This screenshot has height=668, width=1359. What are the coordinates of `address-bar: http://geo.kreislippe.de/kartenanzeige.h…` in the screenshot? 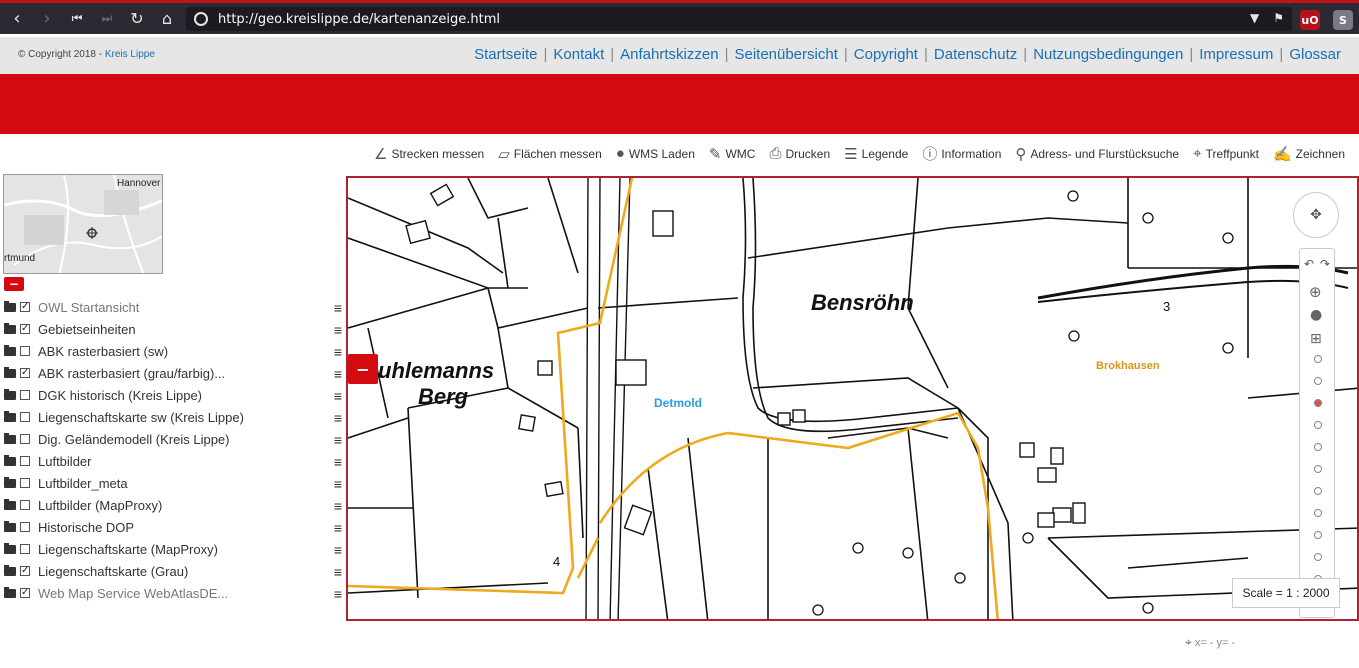 It's located at (739, 19).